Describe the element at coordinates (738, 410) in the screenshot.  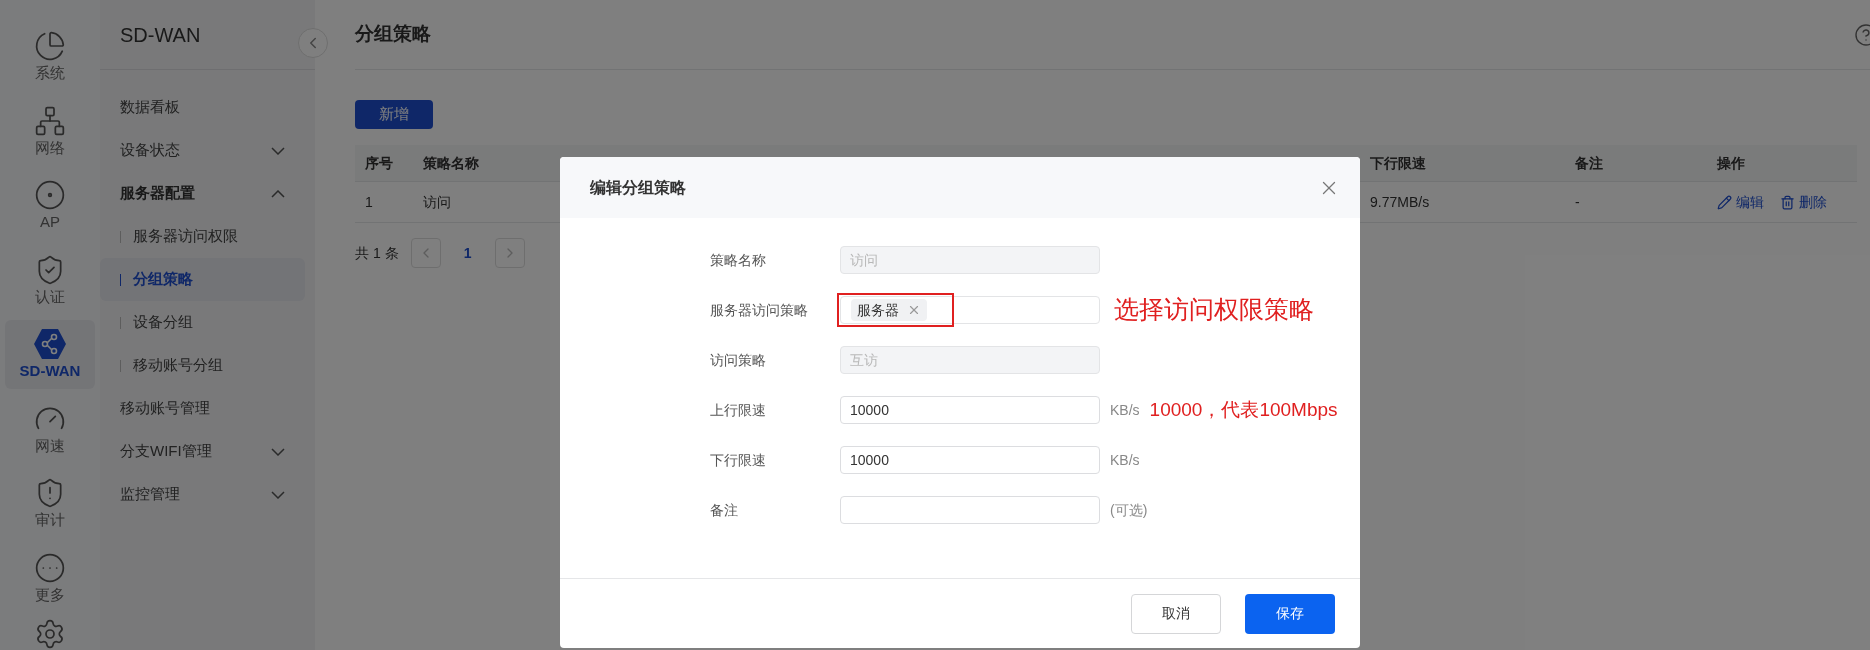
I see `field-label: 上行限速` at that location.